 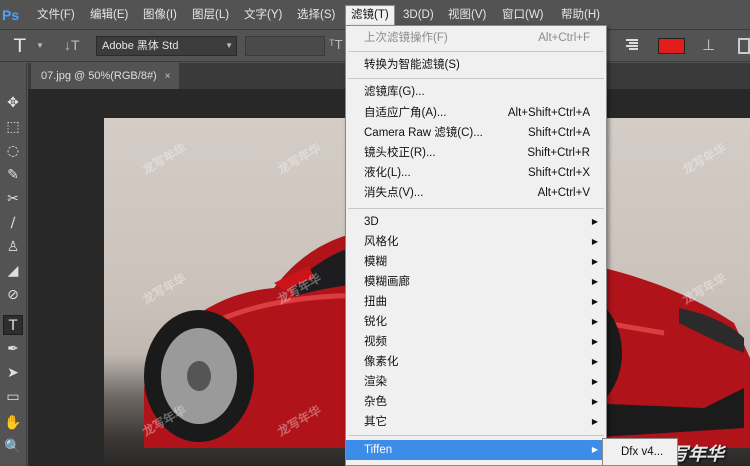 What do you see at coordinates (375, 402) in the screenshot?
I see `menu-item-label: 杂色` at bounding box center [375, 402].